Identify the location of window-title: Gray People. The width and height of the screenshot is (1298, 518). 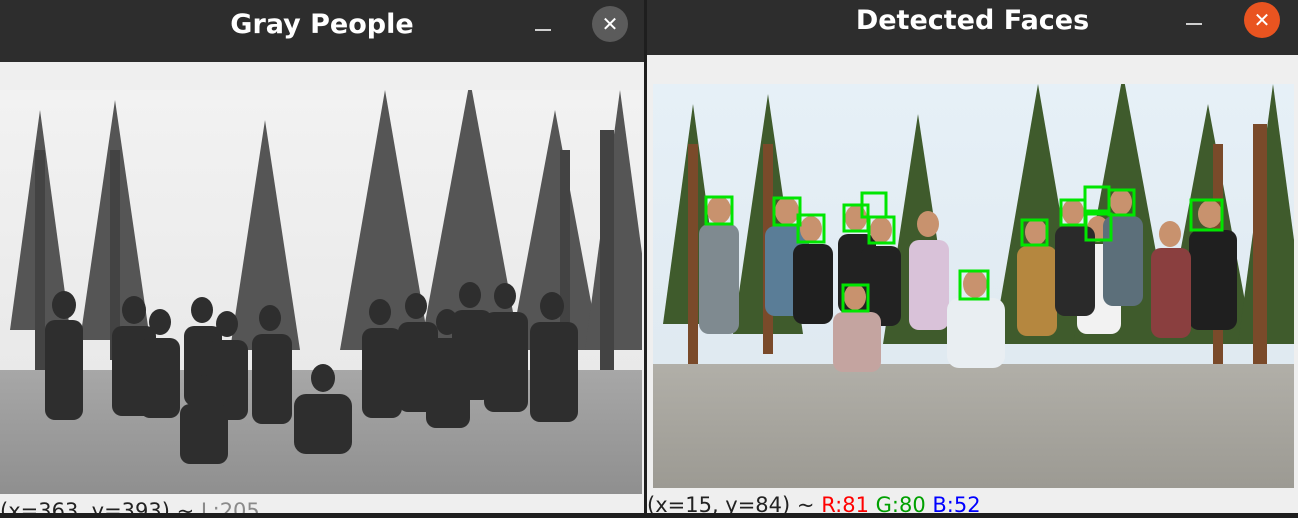
(322, 24).